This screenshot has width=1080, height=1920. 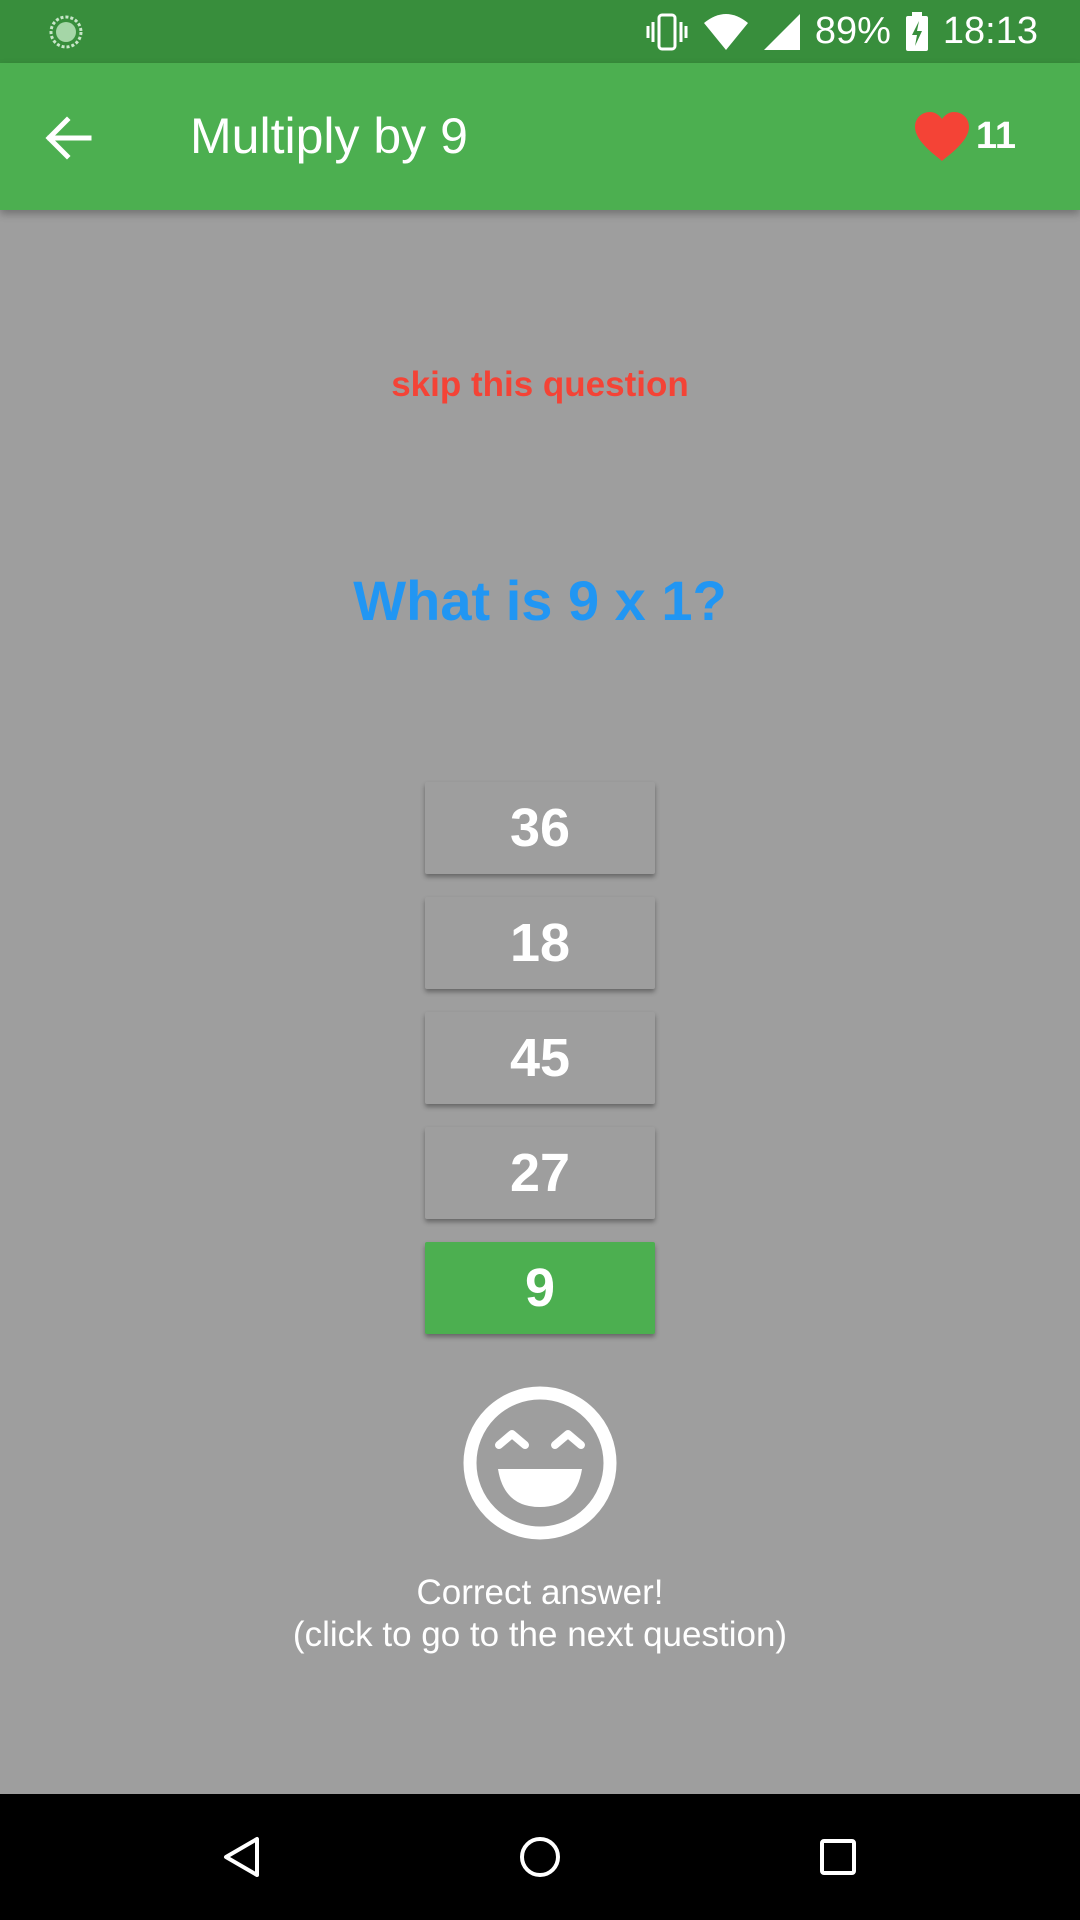 I want to click on square-recents-icon, so click(x=838, y=1857).